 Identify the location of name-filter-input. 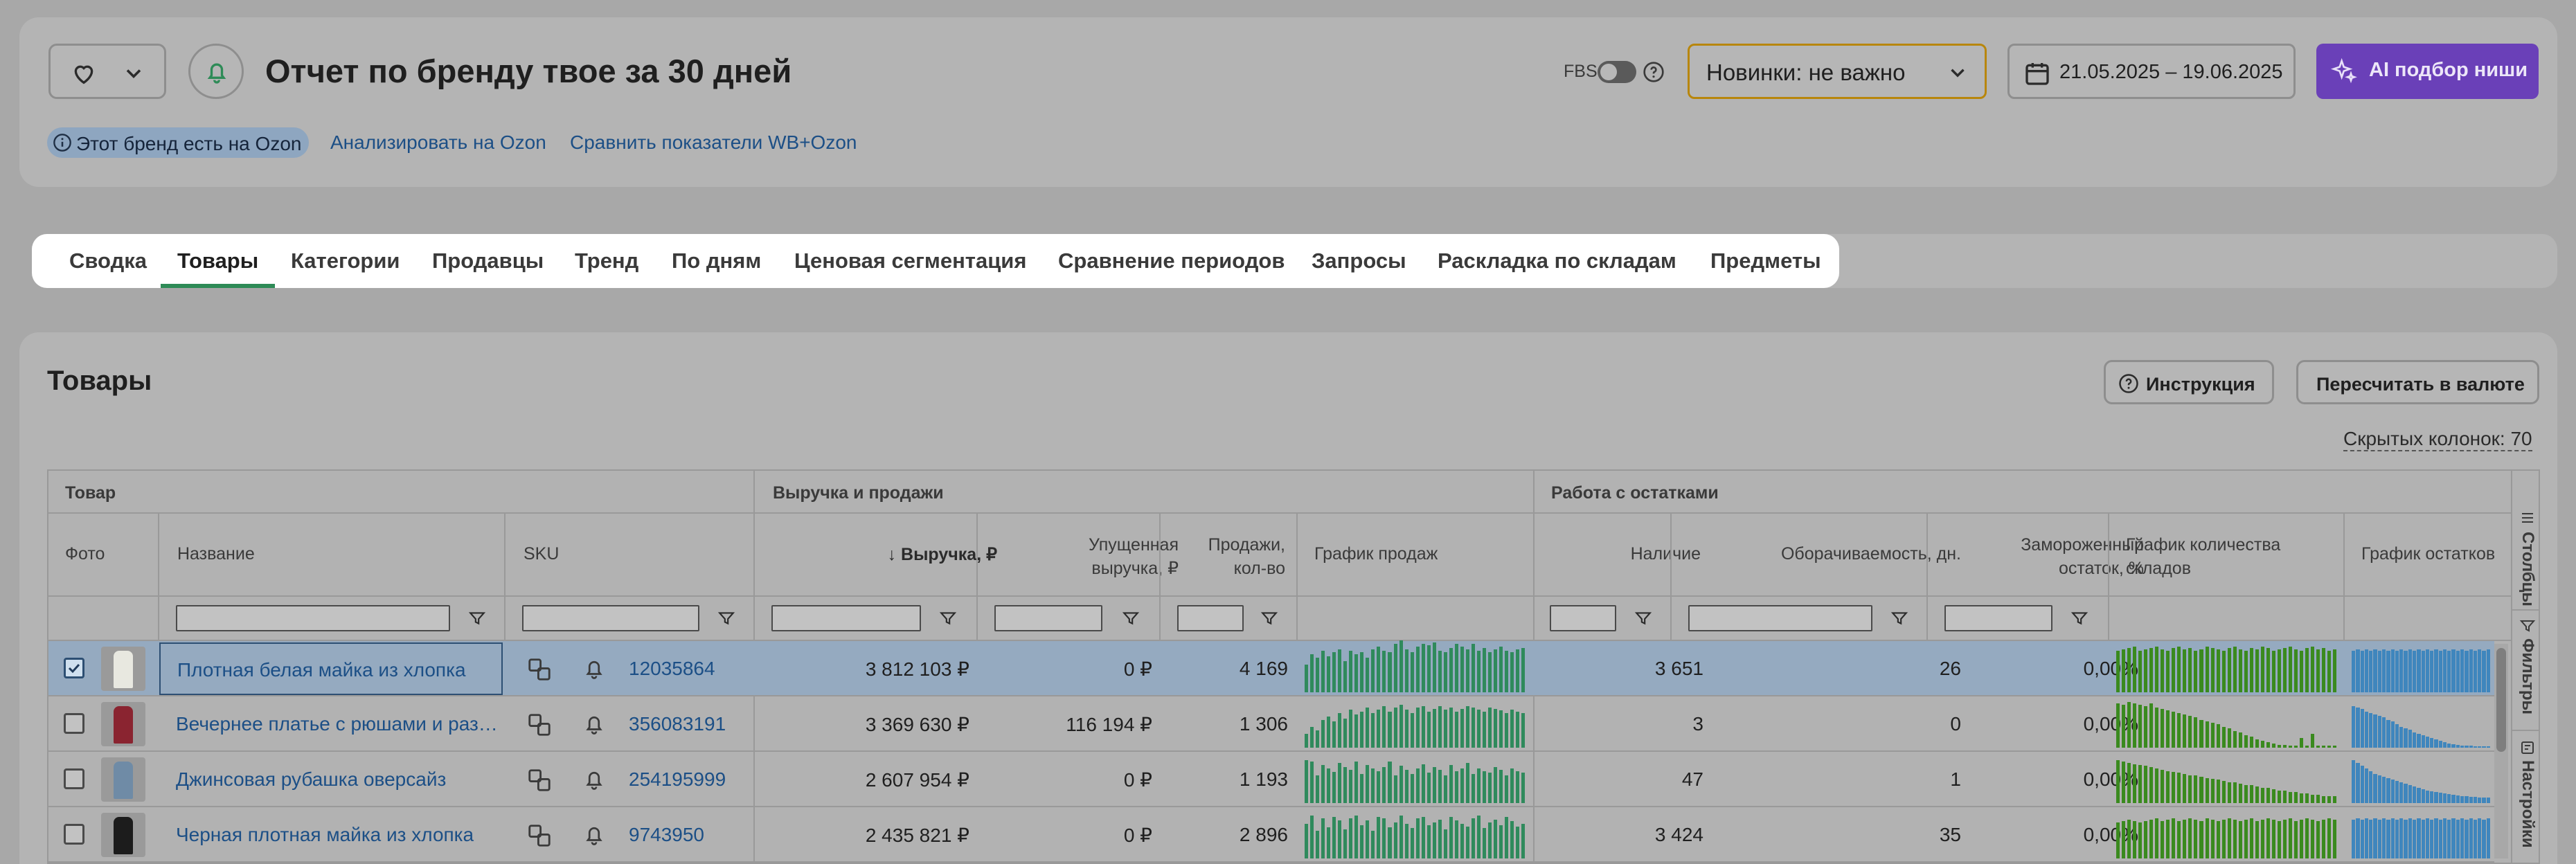
(313, 618).